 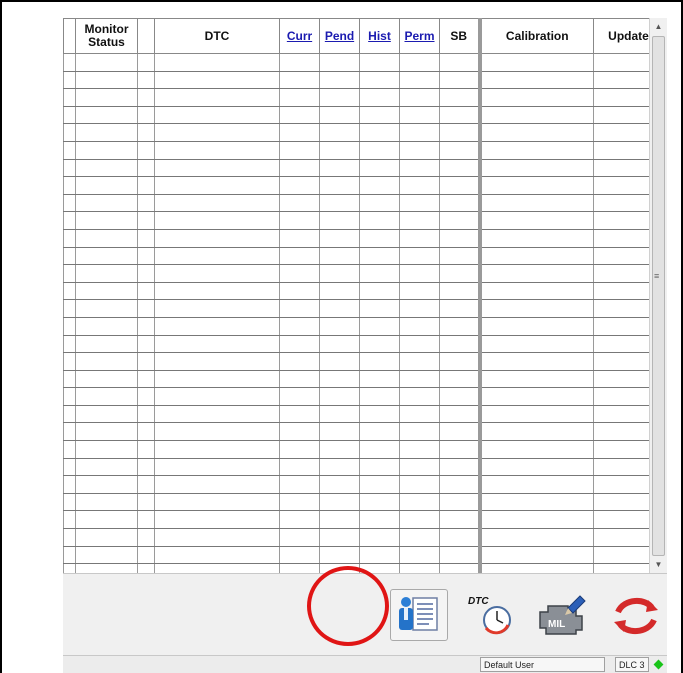 I want to click on scroll-down-arrow-icon: ▼, so click(x=658, y=564).